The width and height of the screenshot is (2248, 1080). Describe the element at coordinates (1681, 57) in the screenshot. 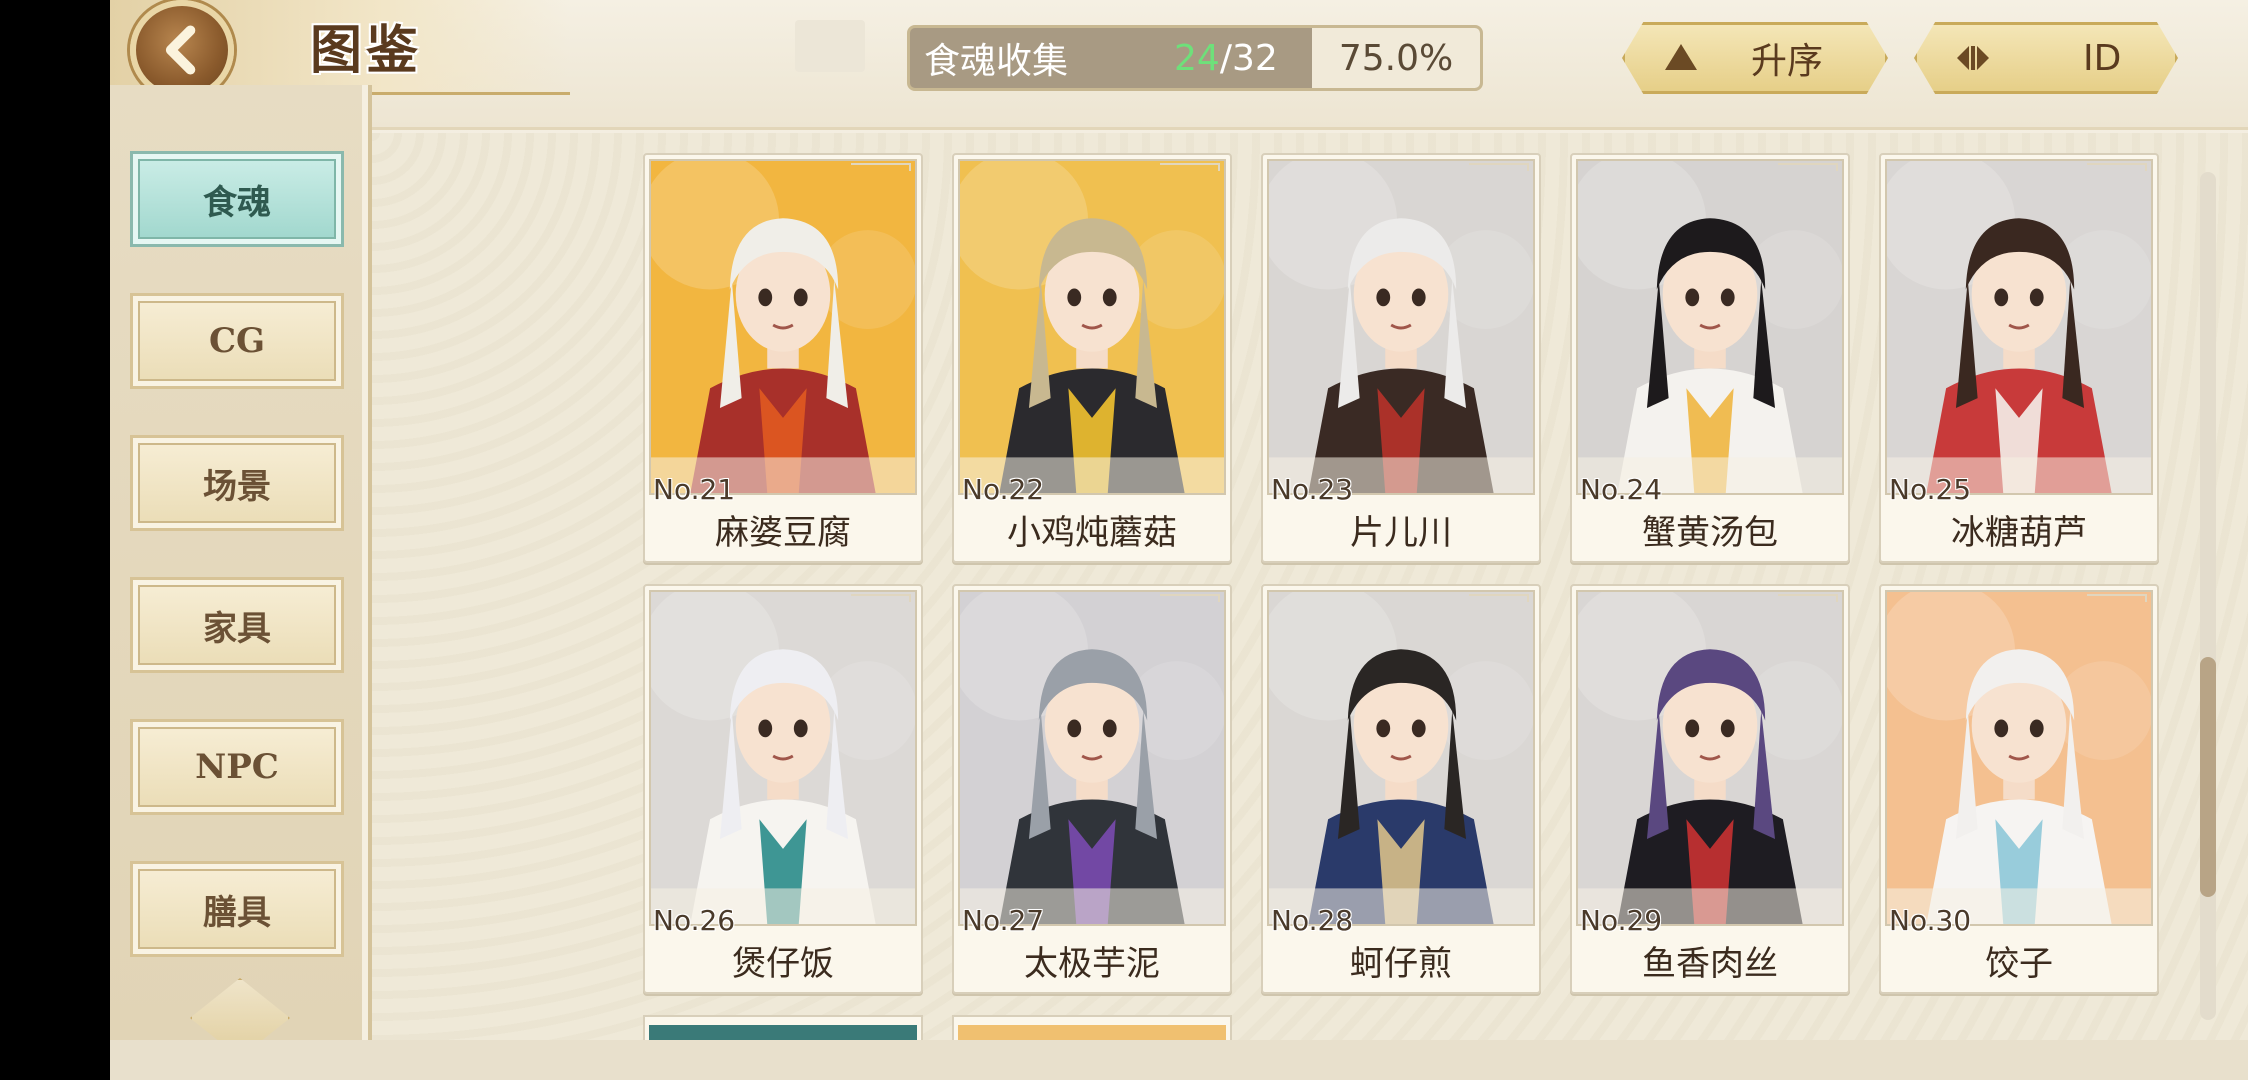

I see `triangle-up-icon` at that location.